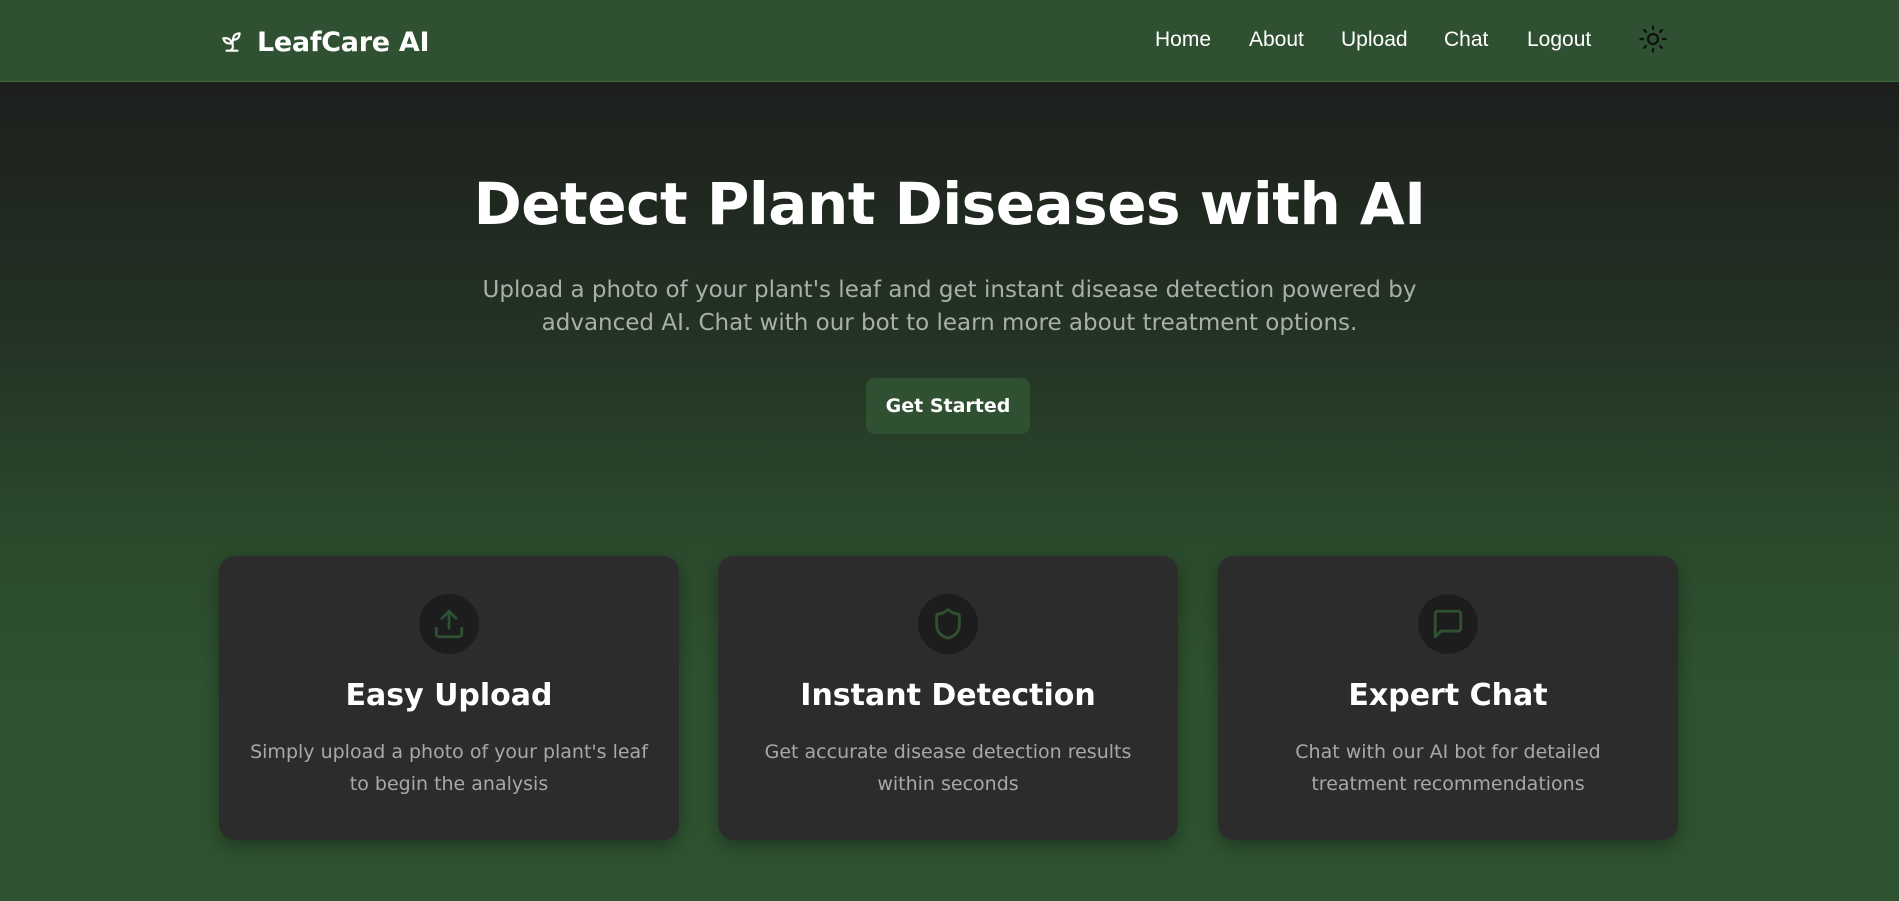 This screenshot has height=901, width=1899. I want to click on nav-link-upload: Upload, so click(1374, 40).